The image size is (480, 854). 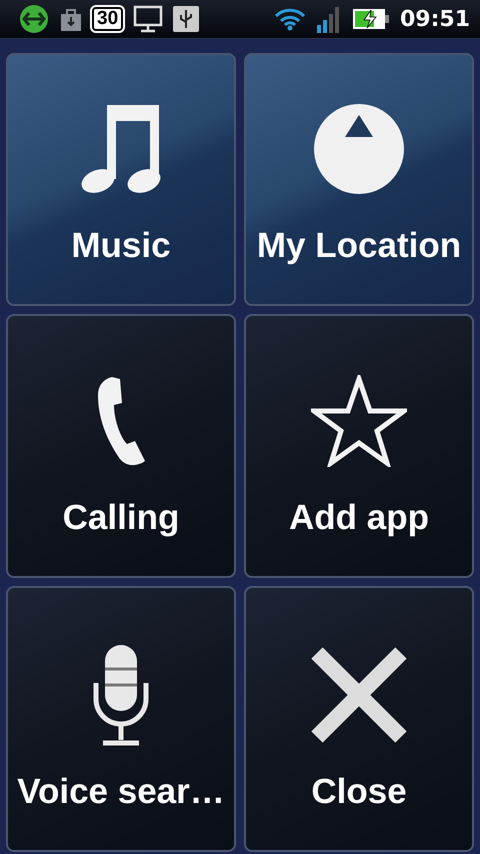 What do you see at coordinates (148, 19) in the screenshot?
I see `monitor-icon` at bounding box center [148, 19].